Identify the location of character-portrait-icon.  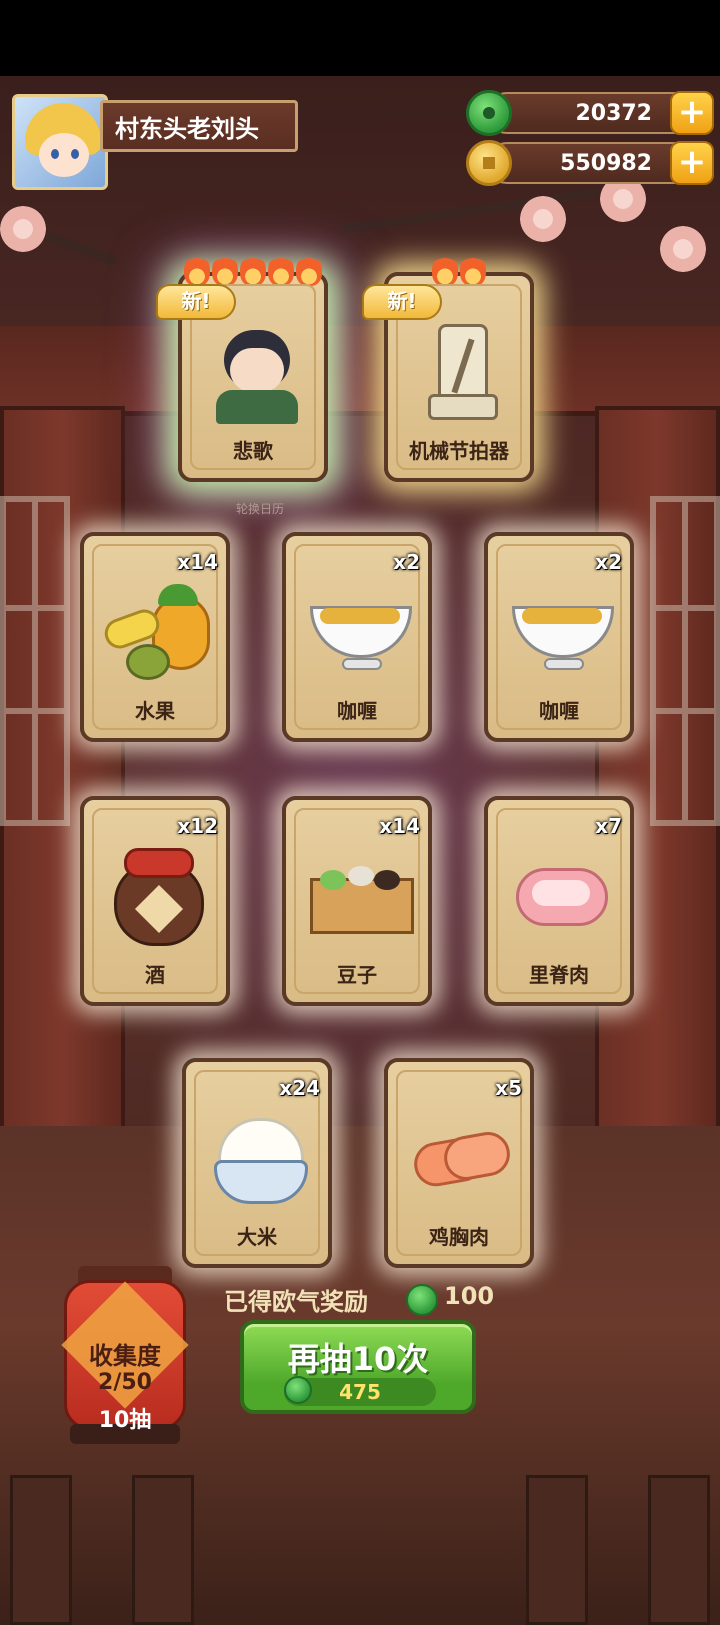
(257, 374).